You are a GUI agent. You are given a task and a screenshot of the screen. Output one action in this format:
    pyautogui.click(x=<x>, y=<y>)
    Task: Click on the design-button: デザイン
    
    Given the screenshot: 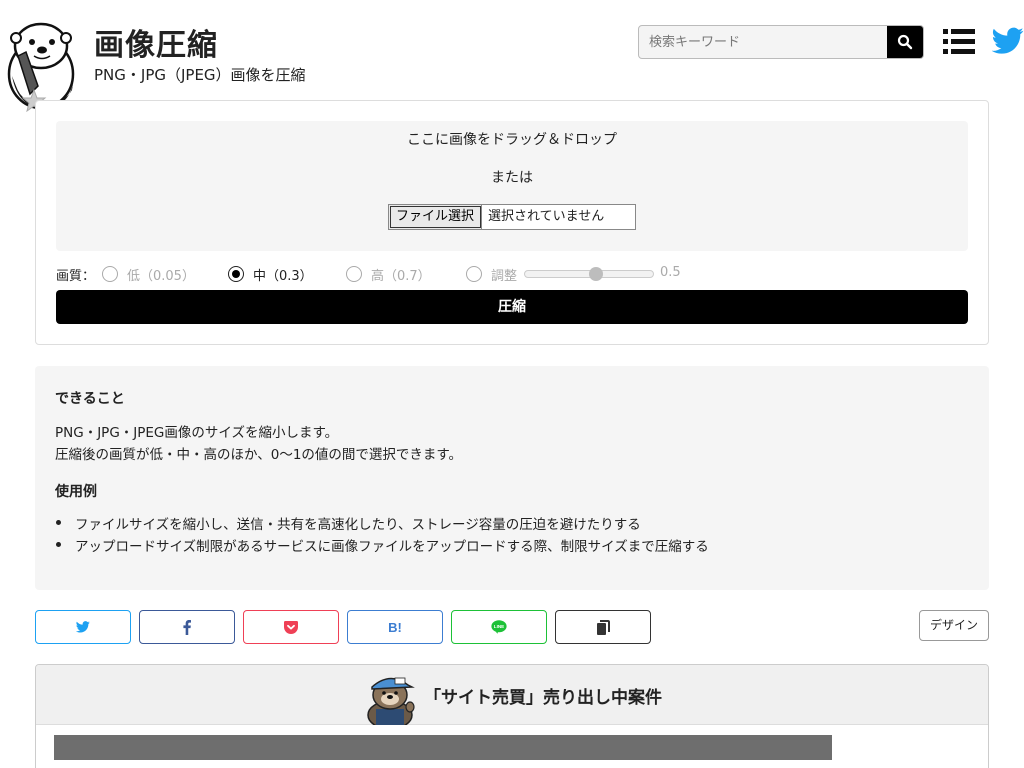 What is the action you would take?
    pyautogui.click(x=954, y=625)
    